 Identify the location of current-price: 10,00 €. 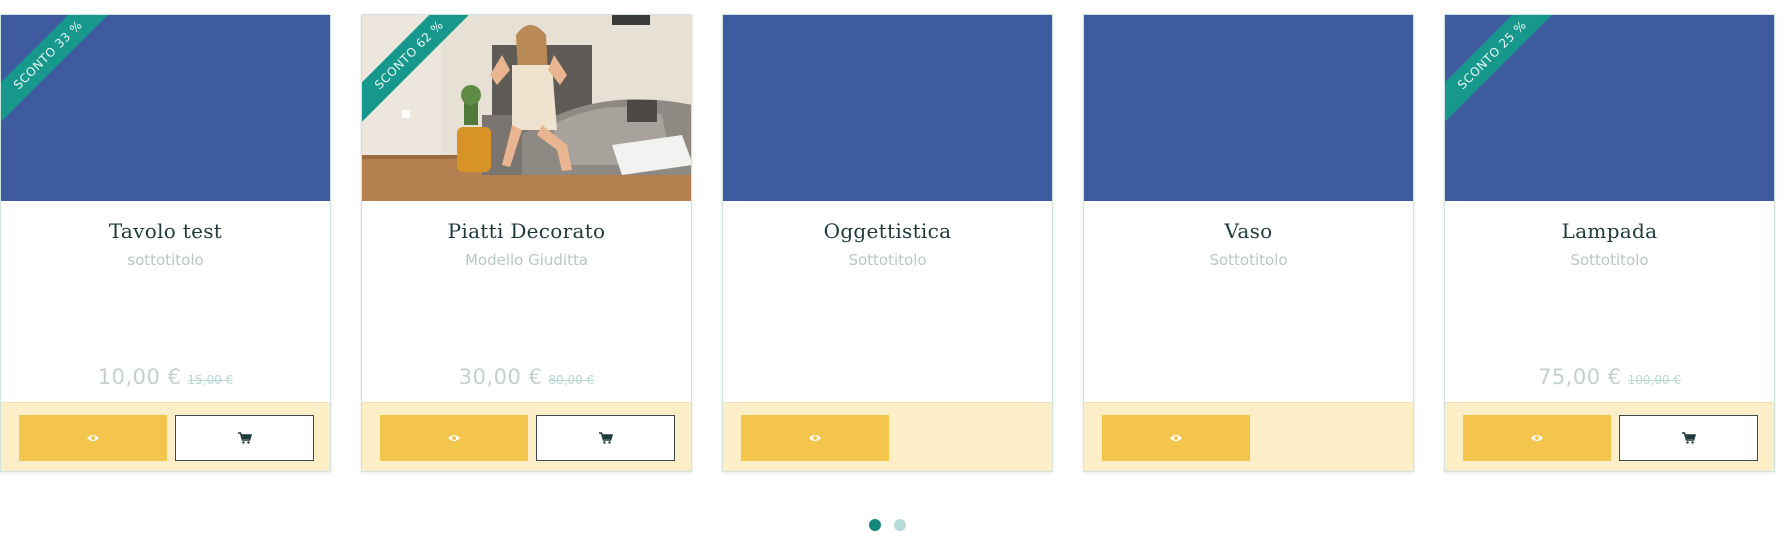
(139, 377).